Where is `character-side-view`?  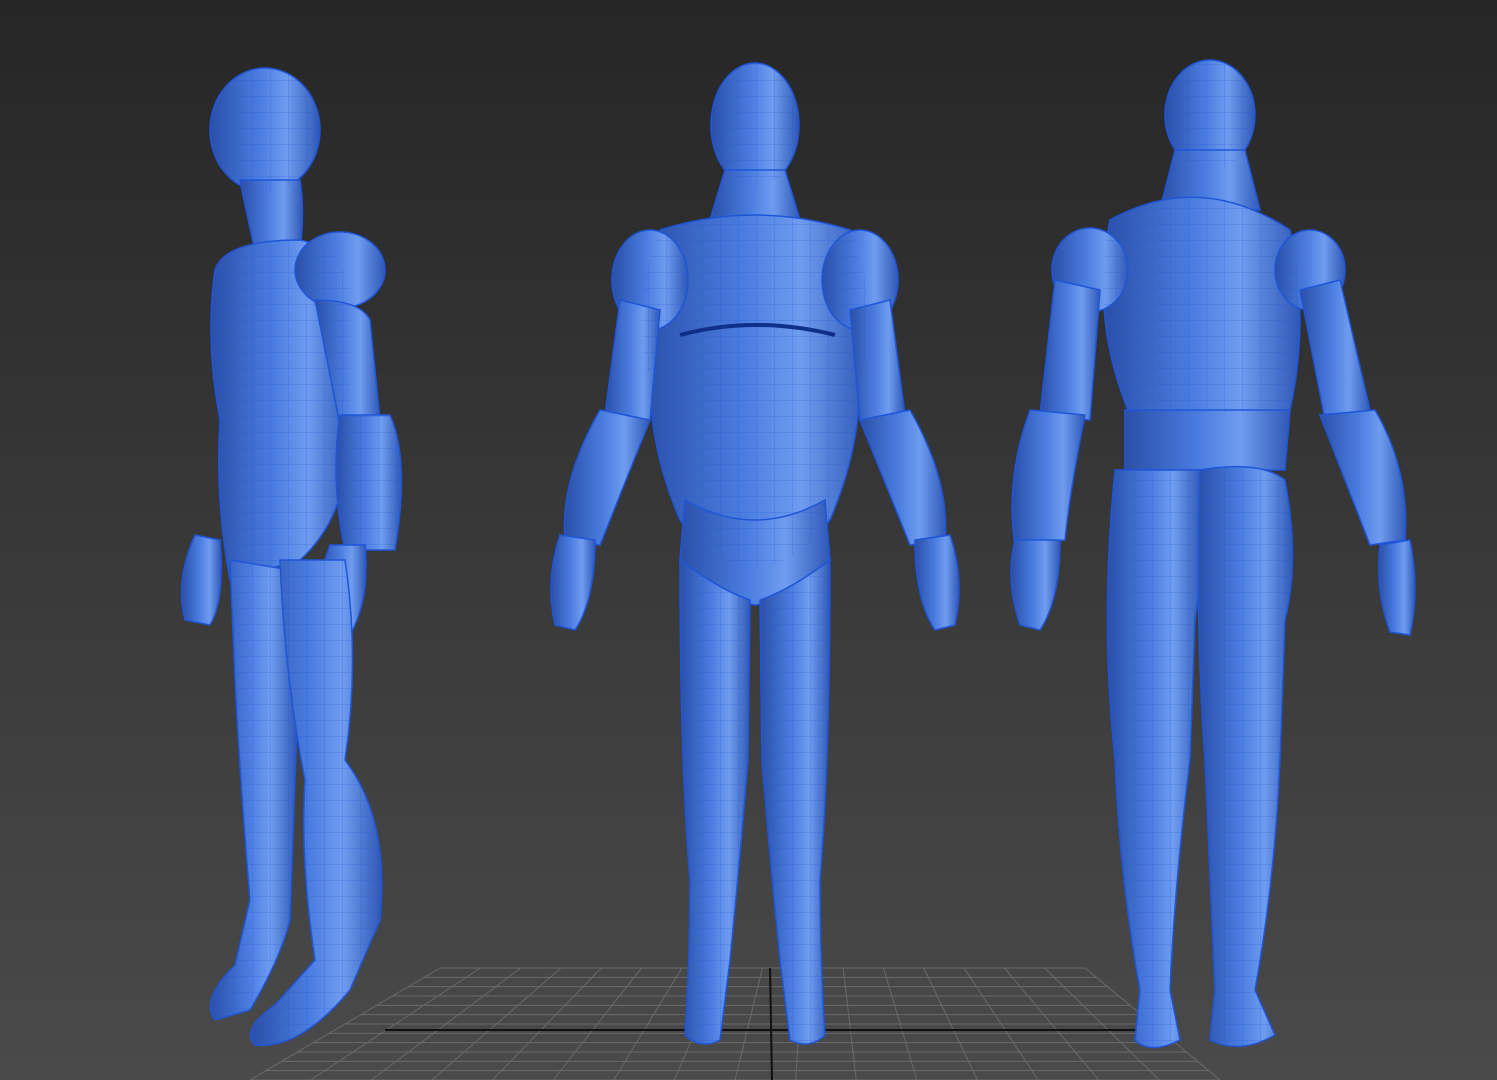
character-side-view is located at coordinates (291, 557).